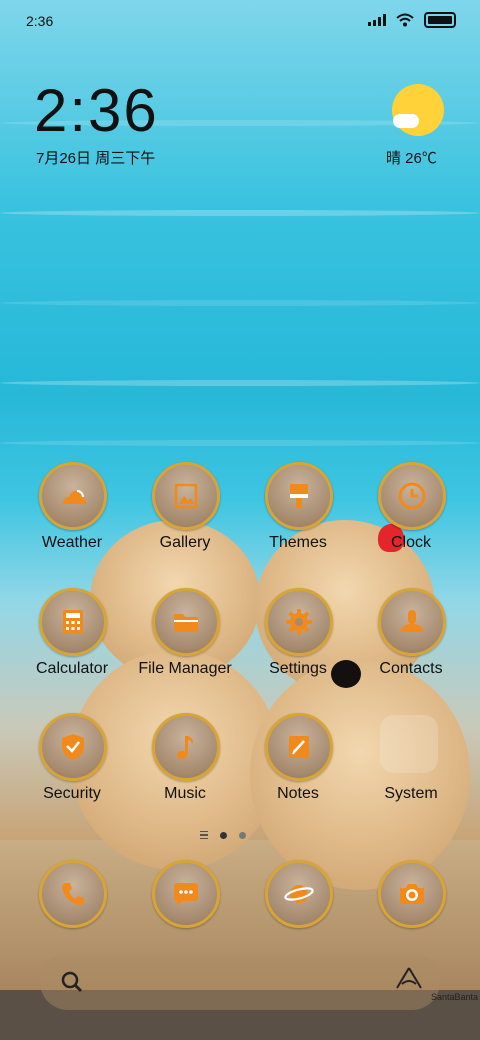 The width and height of the screenshot is (480, 1040). I want to click on clock-icon, so click(412, 496).